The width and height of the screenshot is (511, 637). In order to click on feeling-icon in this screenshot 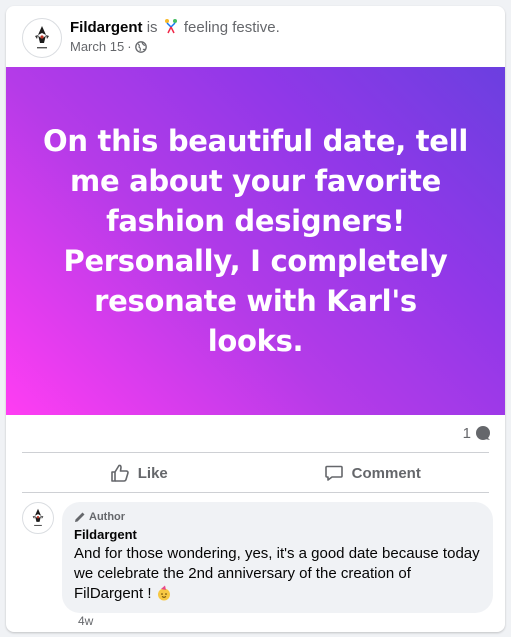, I will do `click(170, 26)`.